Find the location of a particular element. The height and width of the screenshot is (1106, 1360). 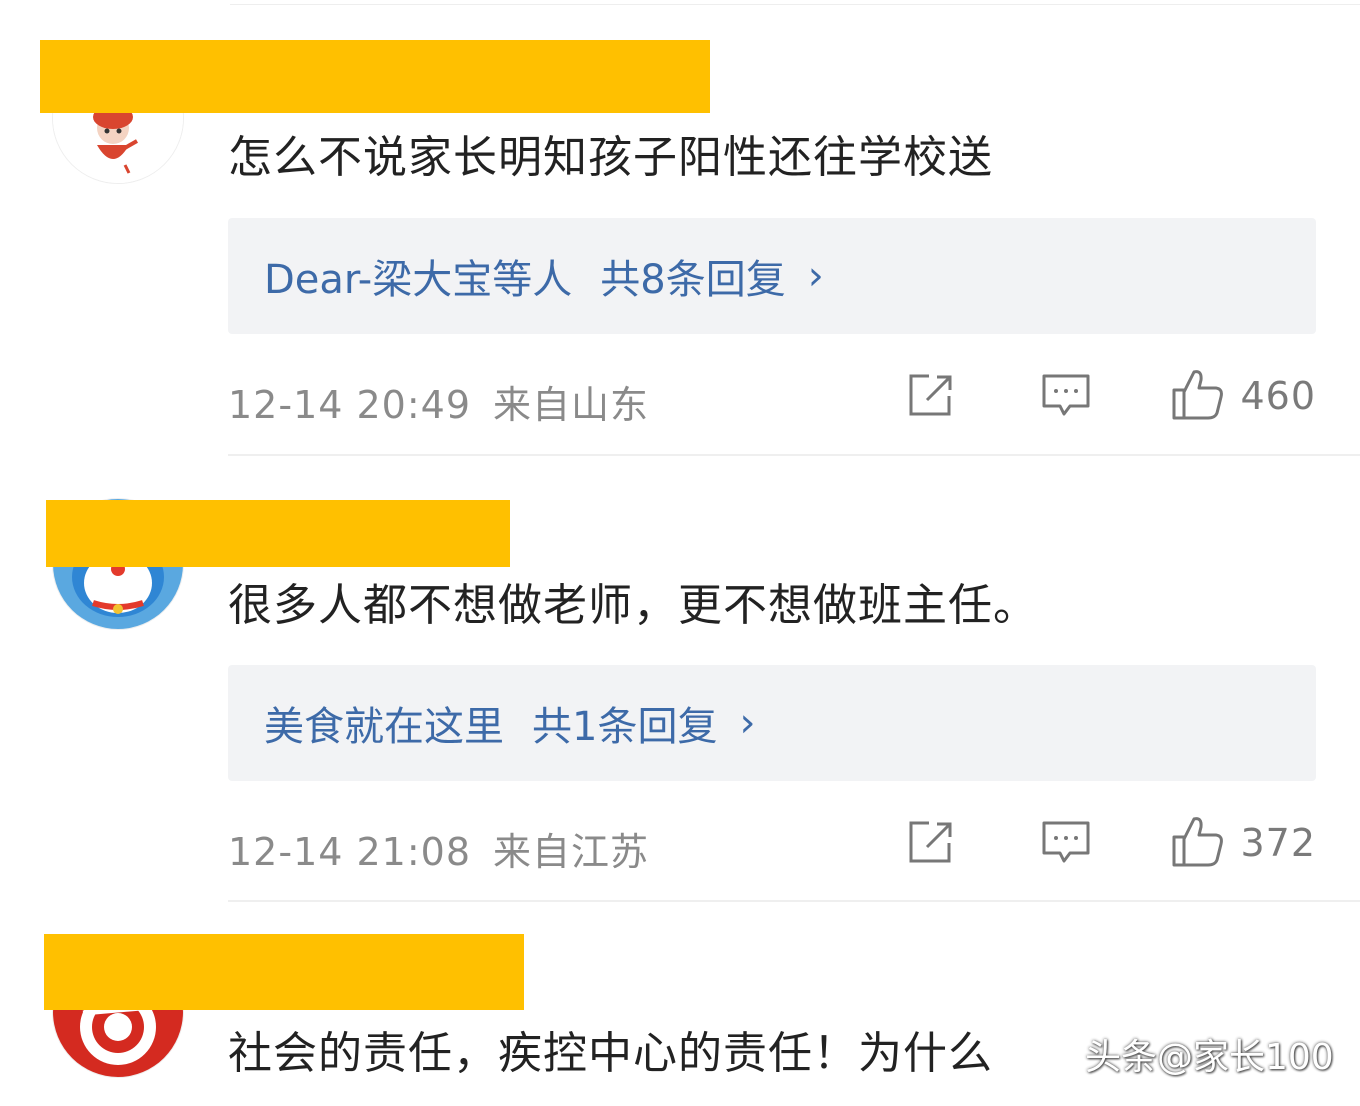

timestamp: 12-14 21:08 is located at coordinates (350, 852).